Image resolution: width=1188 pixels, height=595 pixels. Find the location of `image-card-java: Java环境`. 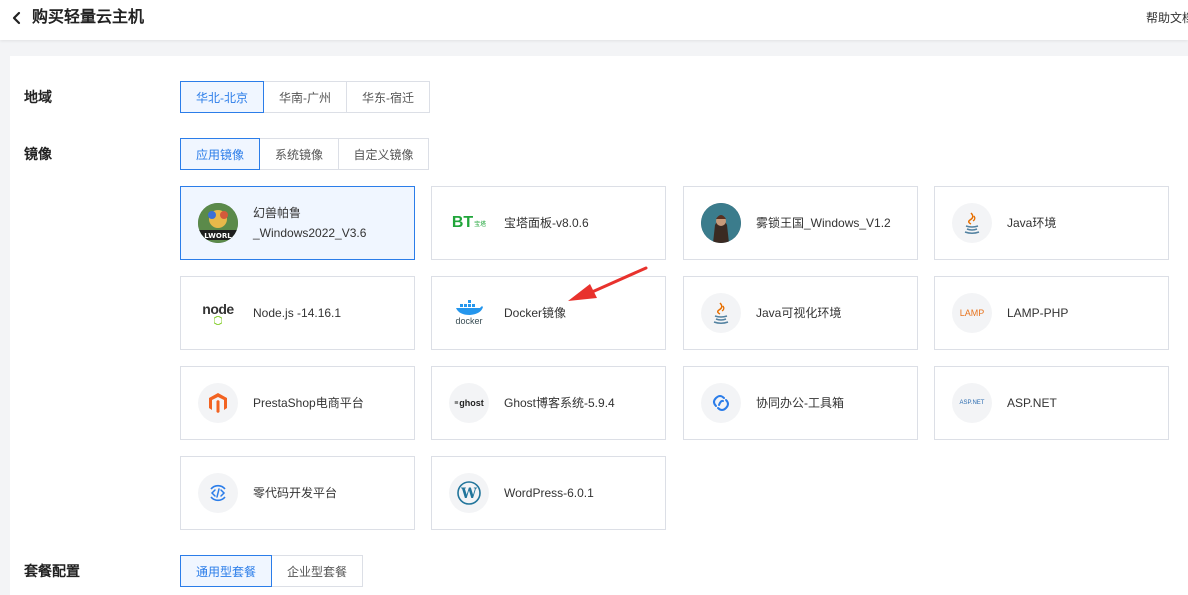

image-card-java: Java环境 is located at coordinates (1051, 223).